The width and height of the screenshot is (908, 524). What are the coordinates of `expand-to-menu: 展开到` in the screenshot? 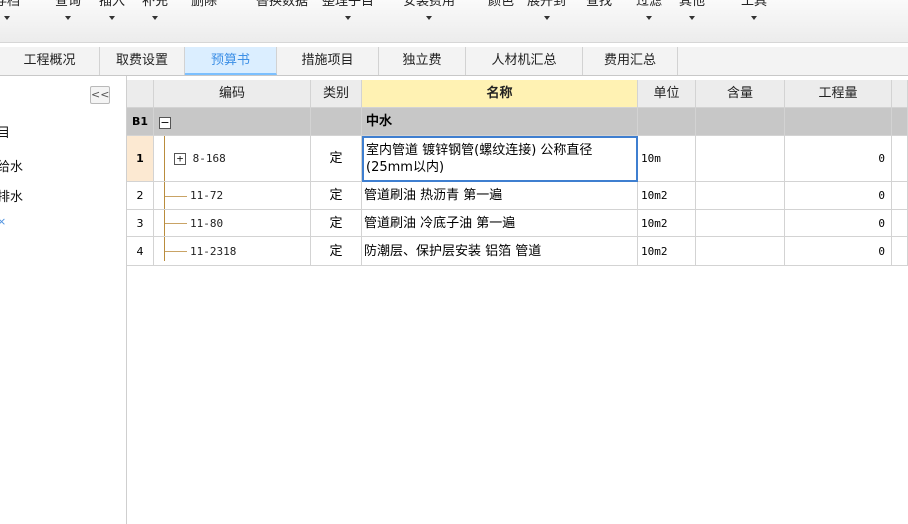 It's located at (546, 19).